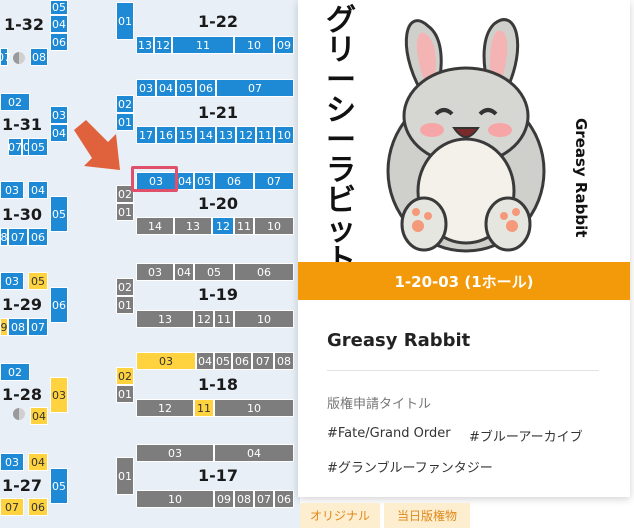  Describe the element at coordinates (39, 416) in the screenshot. I see `space-cell-1-28-04: 04` at that location.